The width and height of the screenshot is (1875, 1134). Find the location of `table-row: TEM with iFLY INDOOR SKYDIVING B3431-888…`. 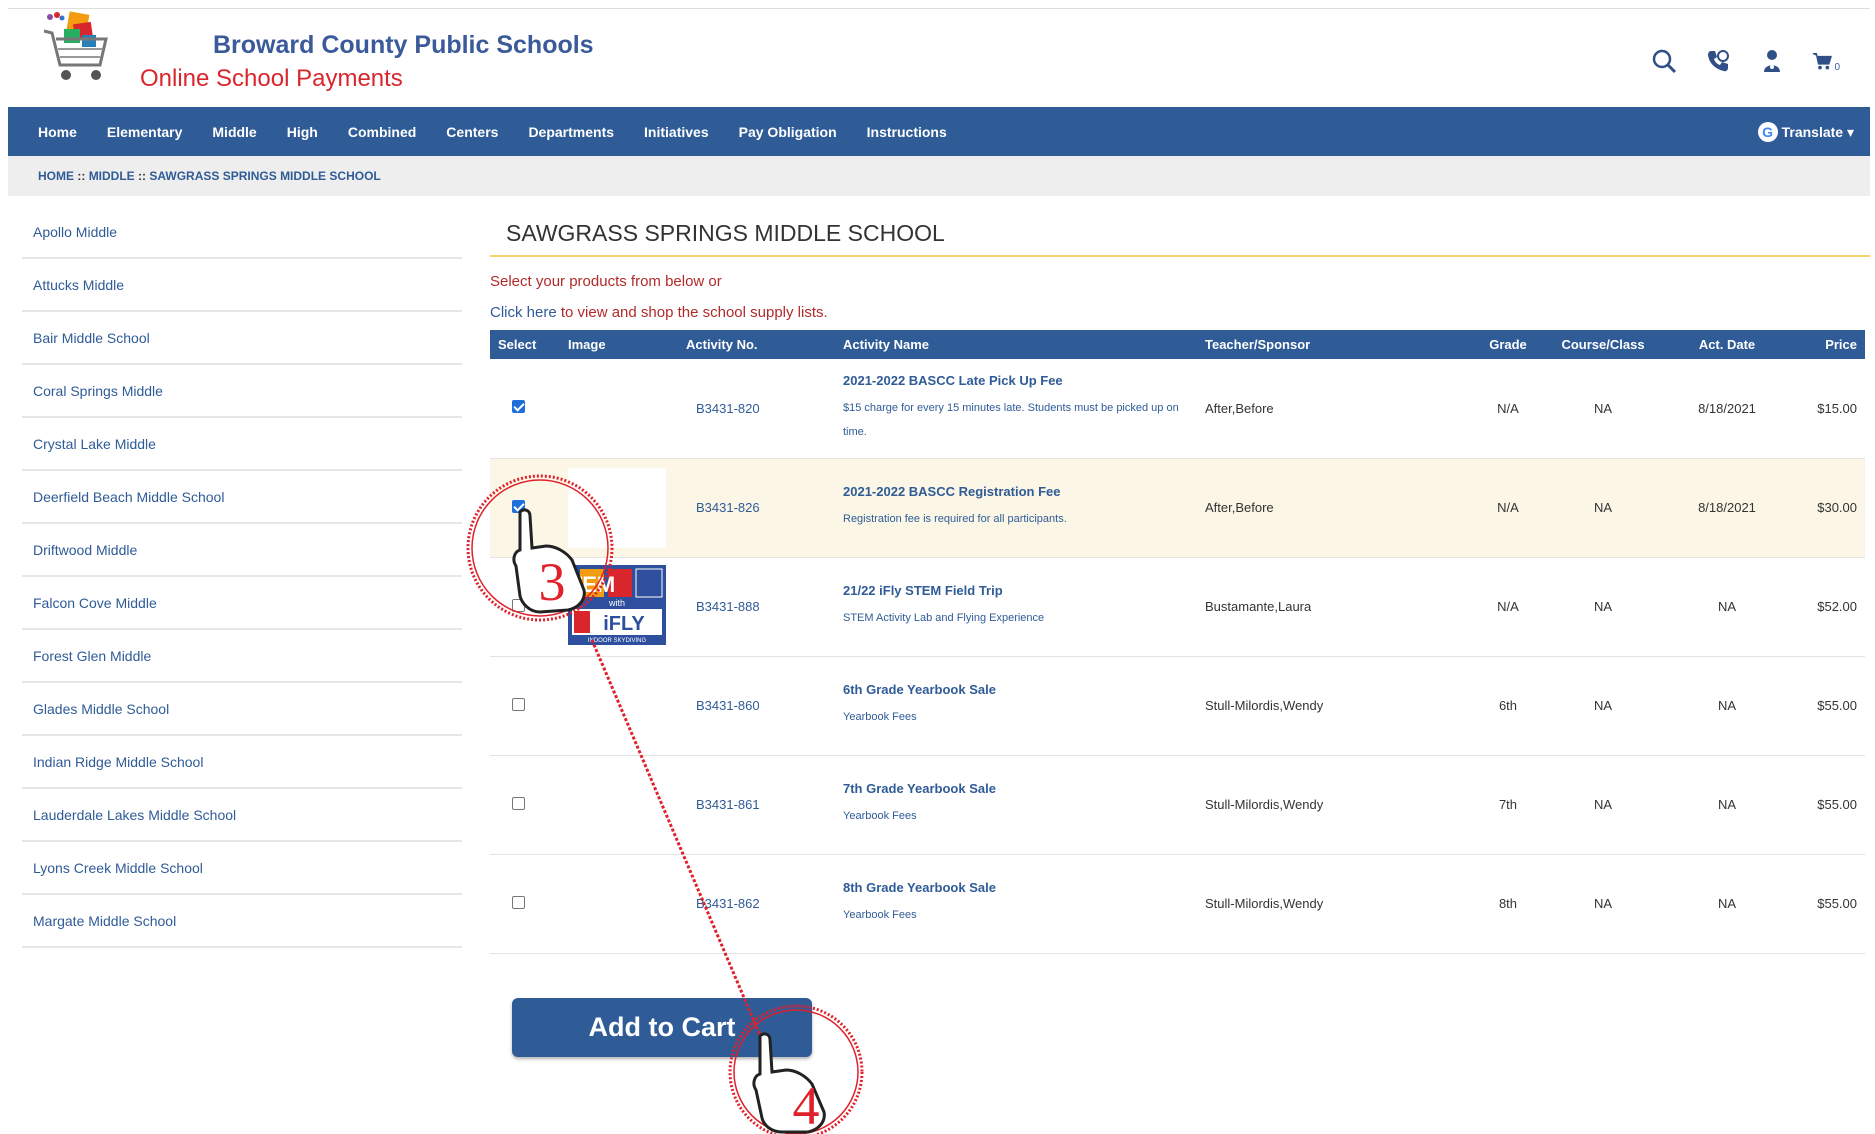

table-row: TEM with iFLY INDOOR SKYDIVING B3431-888… is located at coordinates (1177, 606).